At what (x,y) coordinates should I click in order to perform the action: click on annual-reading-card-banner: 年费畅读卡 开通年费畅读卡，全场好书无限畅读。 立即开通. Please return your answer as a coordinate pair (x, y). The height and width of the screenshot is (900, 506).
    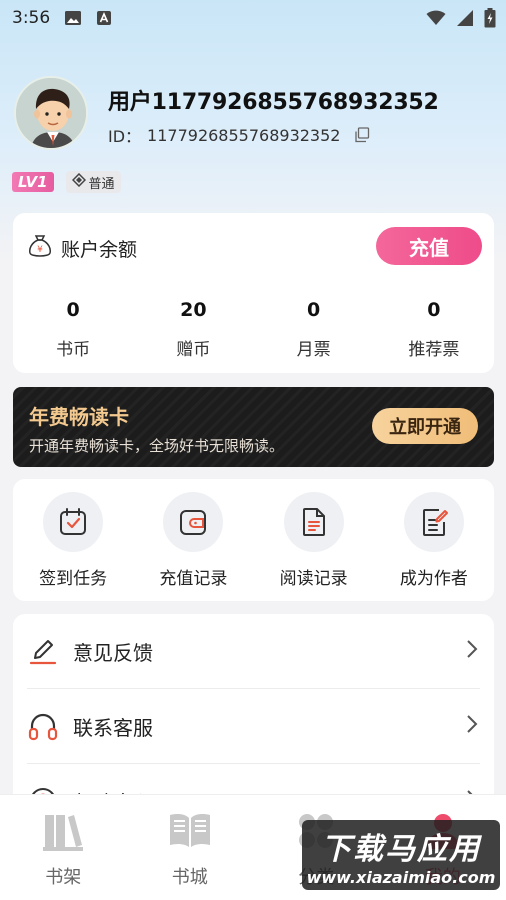
    Looking at the image, I should click on (253, 427).